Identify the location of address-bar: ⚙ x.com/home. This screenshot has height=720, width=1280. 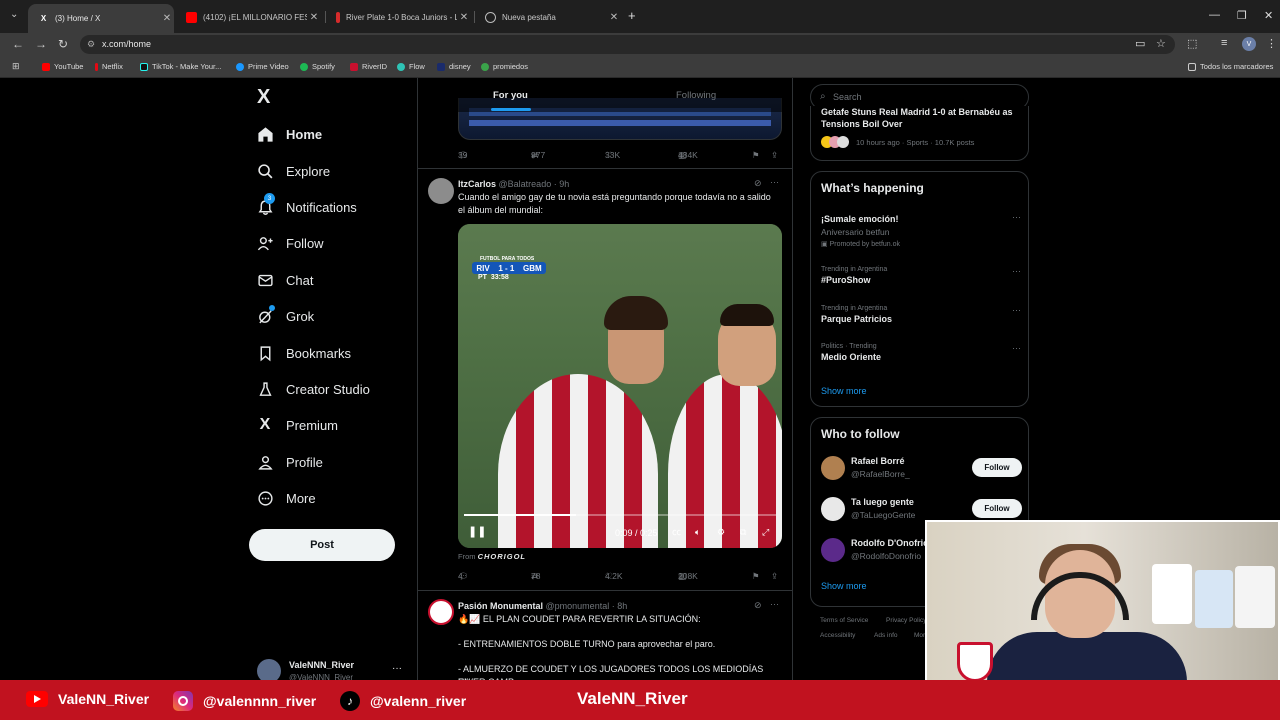
(627, 44).